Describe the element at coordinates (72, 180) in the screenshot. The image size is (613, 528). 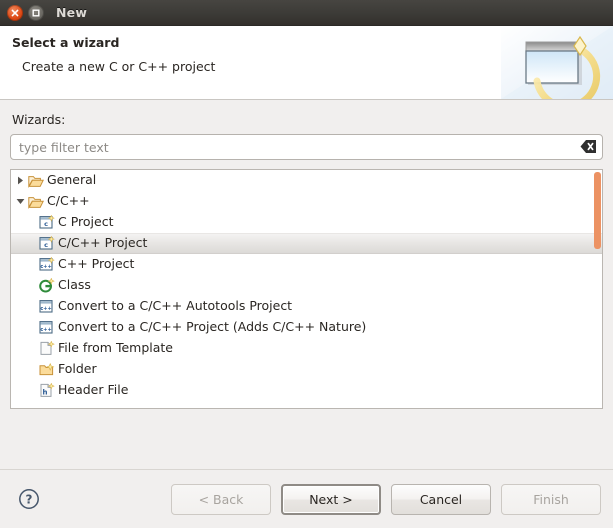
I see `tree-item-label: General` at that location.